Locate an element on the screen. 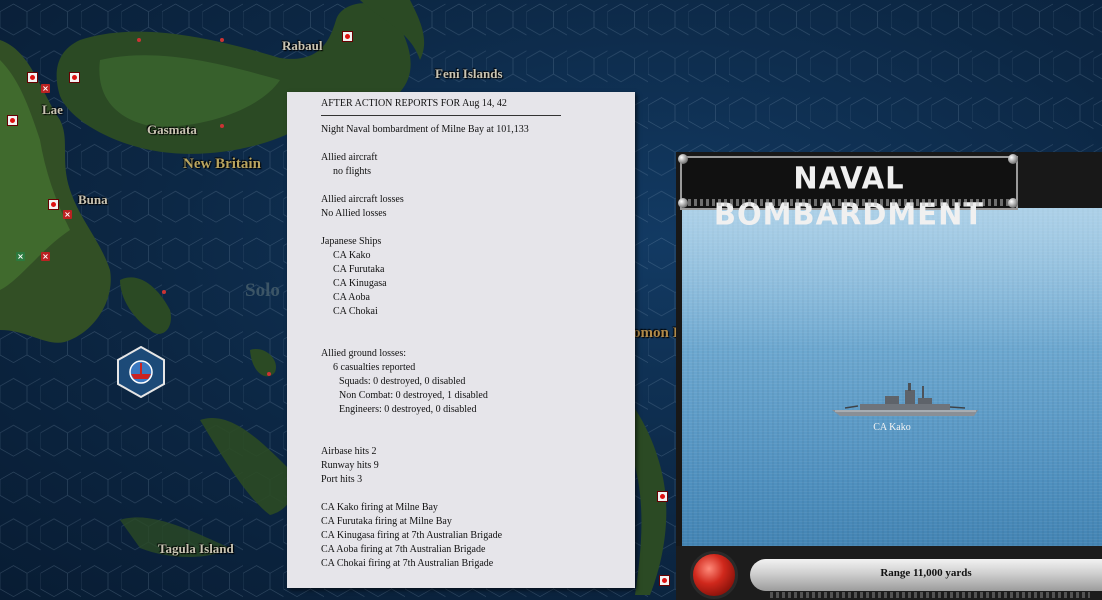  map-label-solomon-sea: Solo is located at coordinates (262, 290).